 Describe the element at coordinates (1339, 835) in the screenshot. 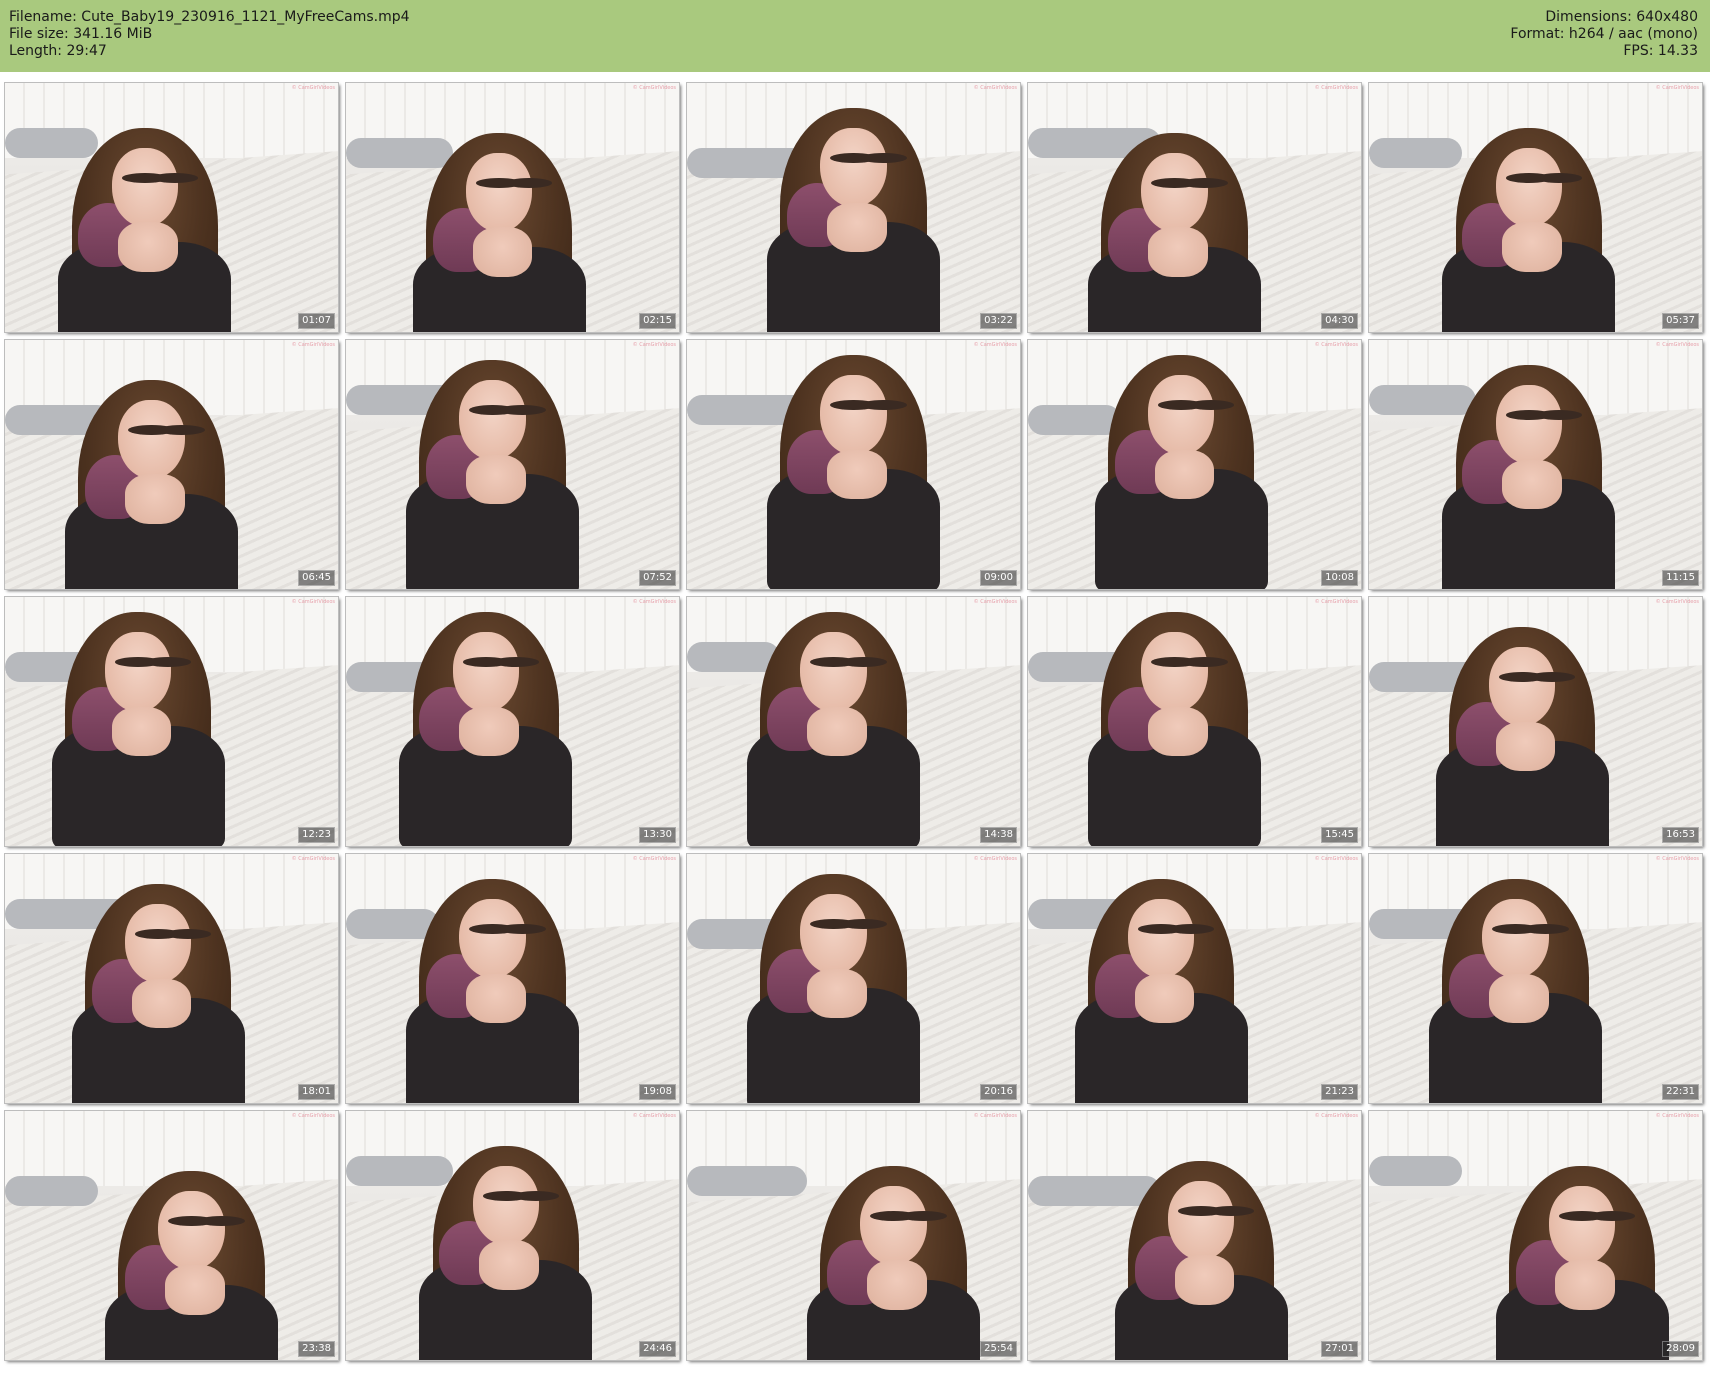

I see `thumbnail-timestamp: 15:45` at that location.